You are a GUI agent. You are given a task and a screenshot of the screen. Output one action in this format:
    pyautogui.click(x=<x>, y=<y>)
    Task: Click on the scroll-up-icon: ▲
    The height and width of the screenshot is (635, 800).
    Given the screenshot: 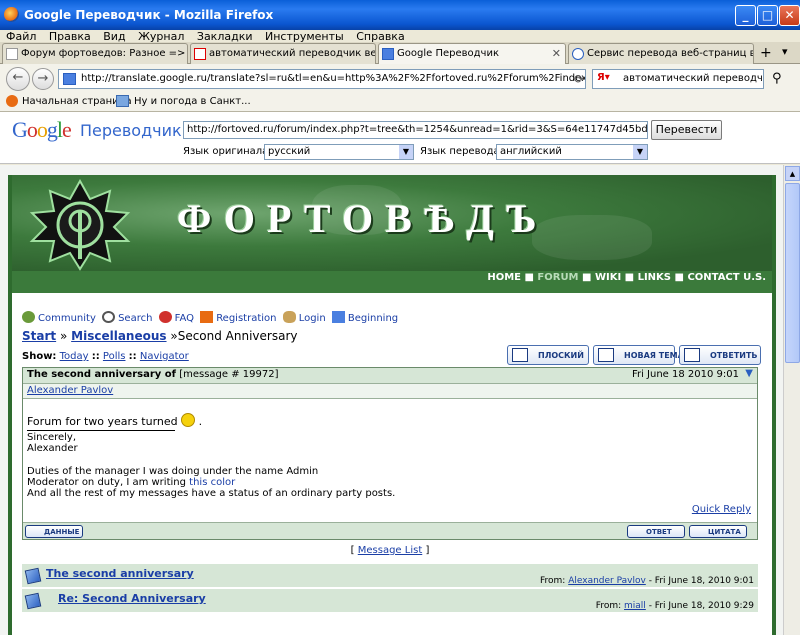 What is the action you would take?
    pyautogui.click(x=792, y=173)
    